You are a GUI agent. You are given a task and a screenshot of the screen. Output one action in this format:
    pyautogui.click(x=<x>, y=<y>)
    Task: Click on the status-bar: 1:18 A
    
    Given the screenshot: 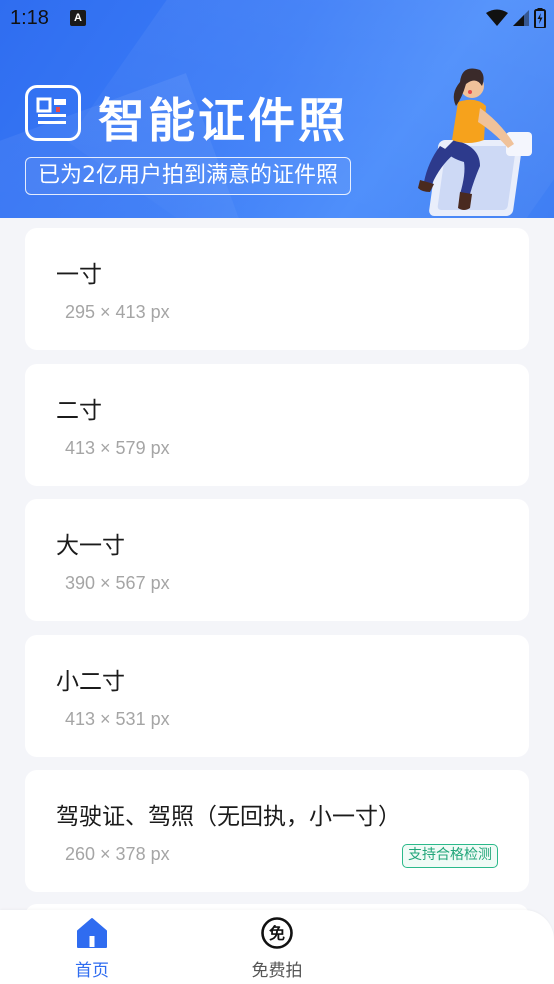 What is the action you would take?
    pyautogui.click(x=277, y=19)
    